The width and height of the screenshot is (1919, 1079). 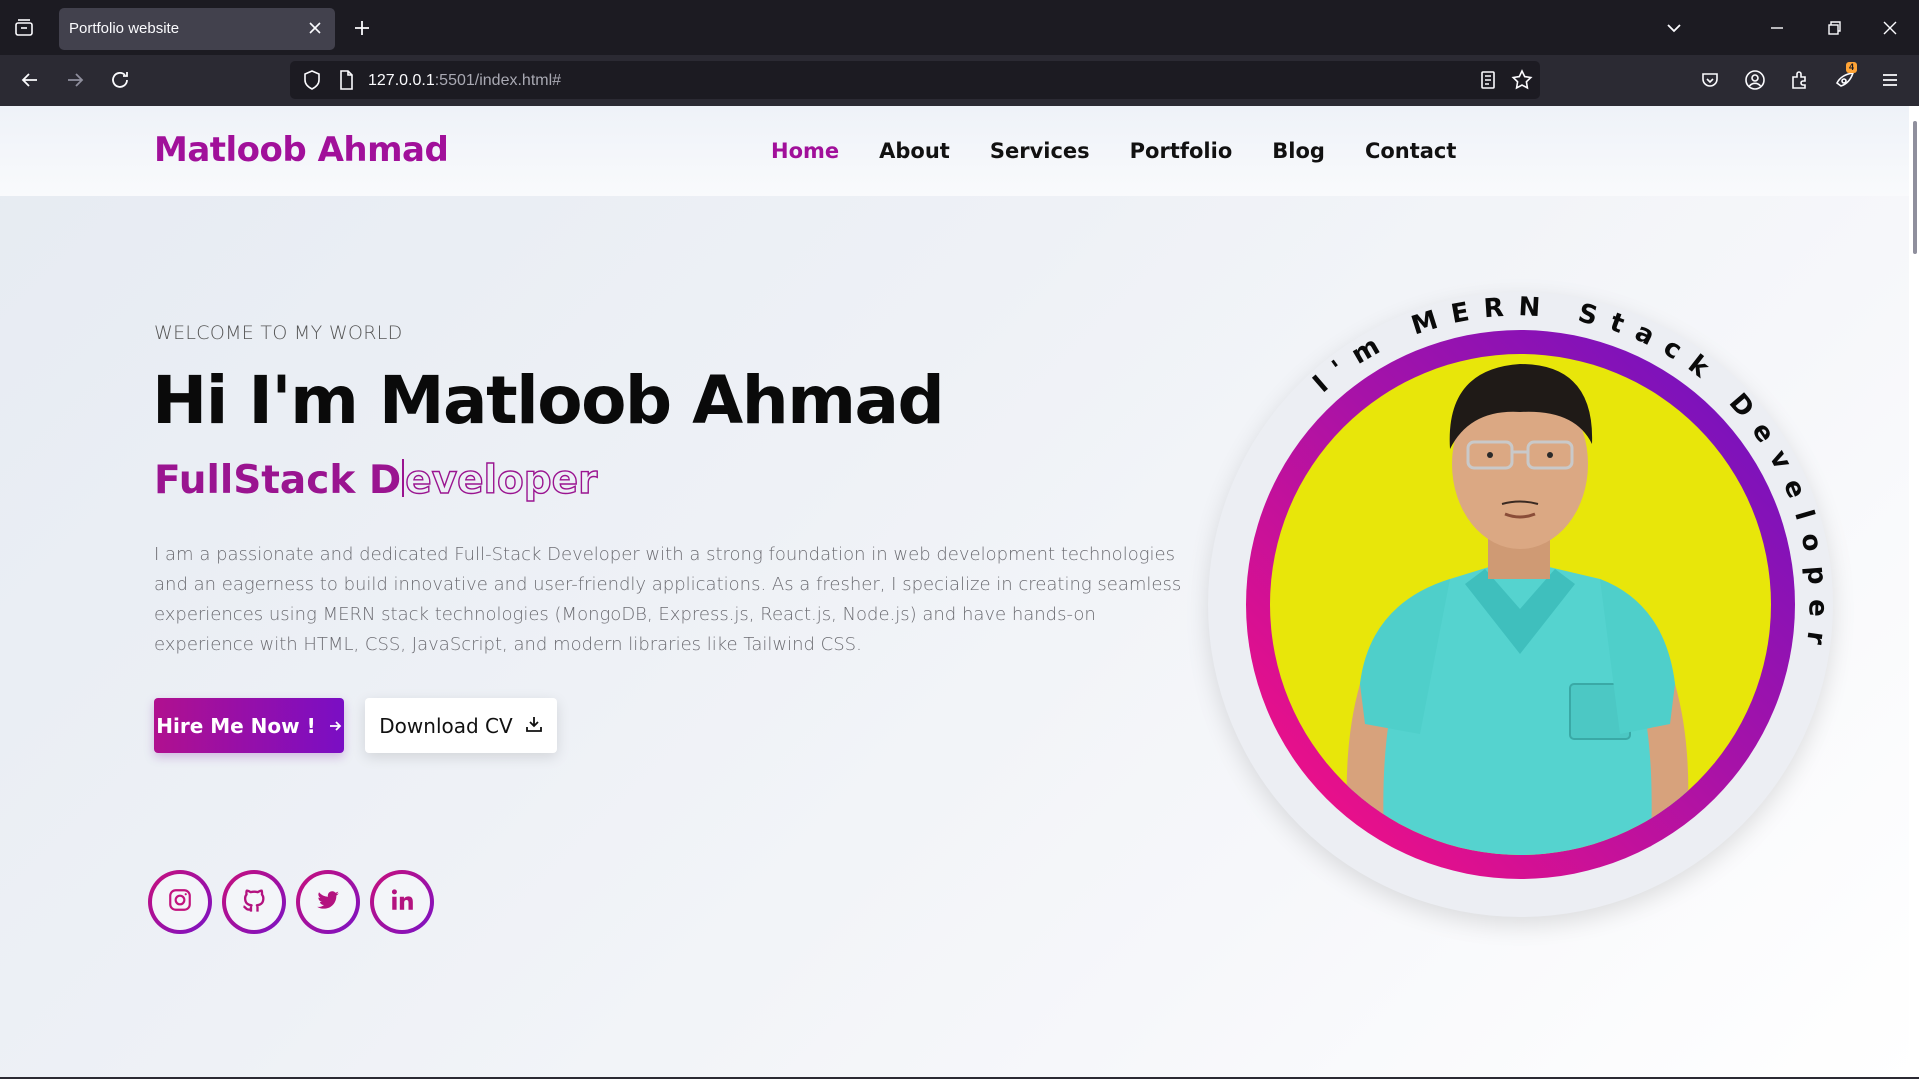 What do you see at coordinates (914, 151) in the screenshot?
I see `nav-about: About` at bounding box center [914, 151].